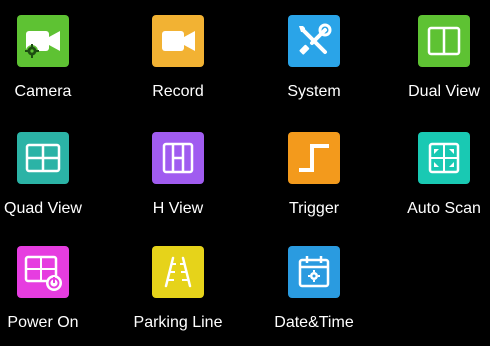 The height and width of the screenshot is (346, 490). Describe the element at coordinates (444, 91) in the screenshot. I see `menu-item-label: Dual View` at that location.